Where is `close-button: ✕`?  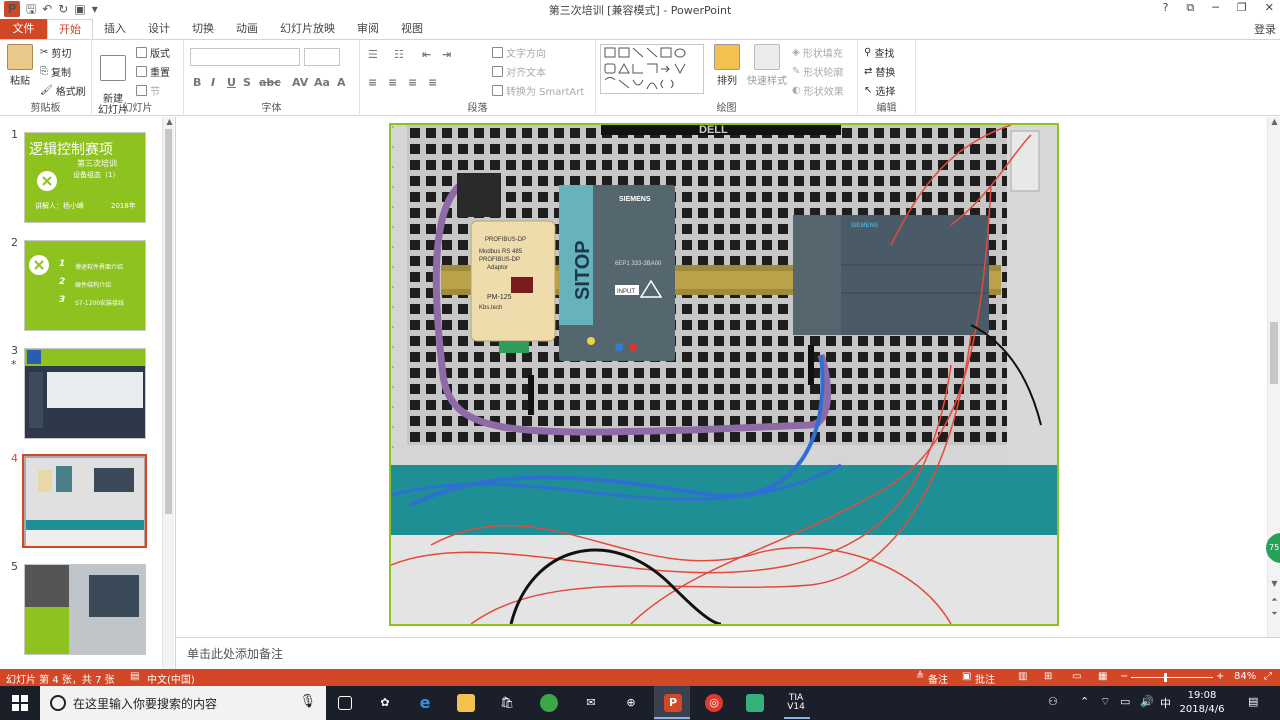 close-button: ✕ is located at coordinates (1269, 8).